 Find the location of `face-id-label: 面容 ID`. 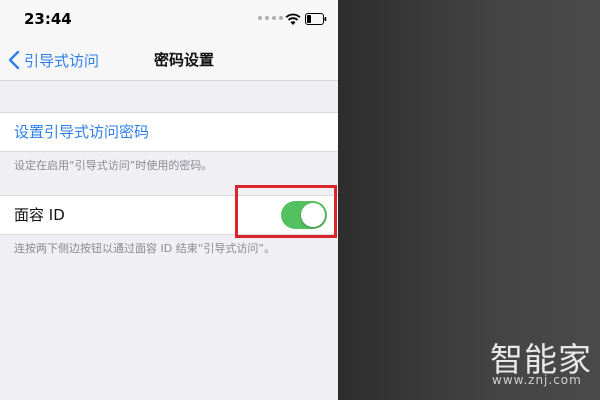

face-id-label: 面容 ID is located at coordinates (39, 215).